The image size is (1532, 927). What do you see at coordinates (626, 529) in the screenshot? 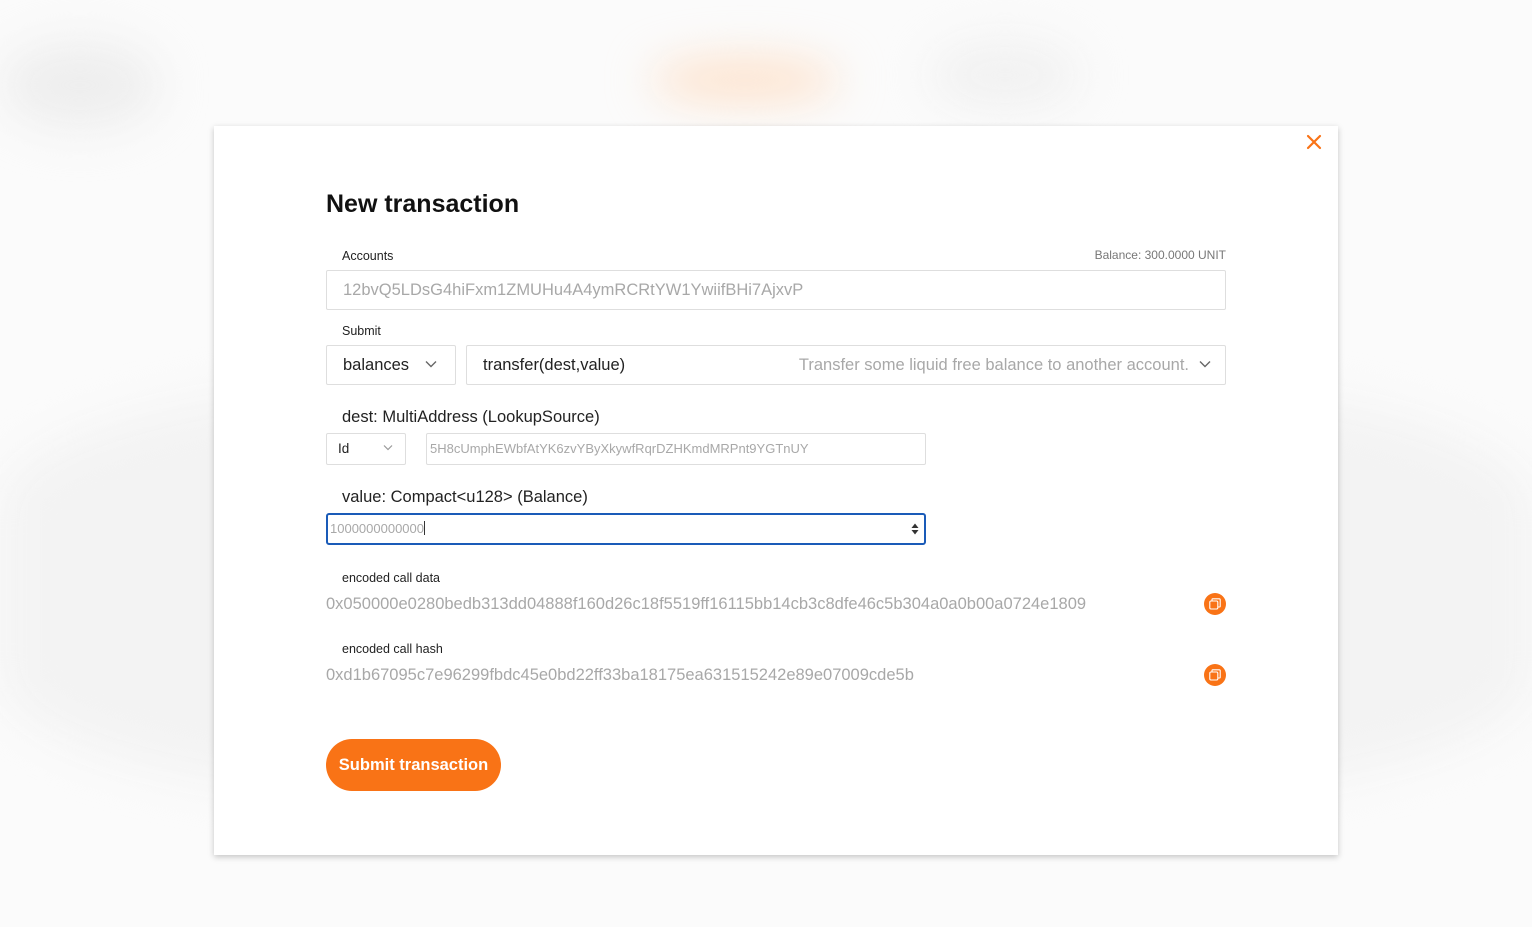
I see `value-input: 1000000000000` at bounding box center [626, 529].